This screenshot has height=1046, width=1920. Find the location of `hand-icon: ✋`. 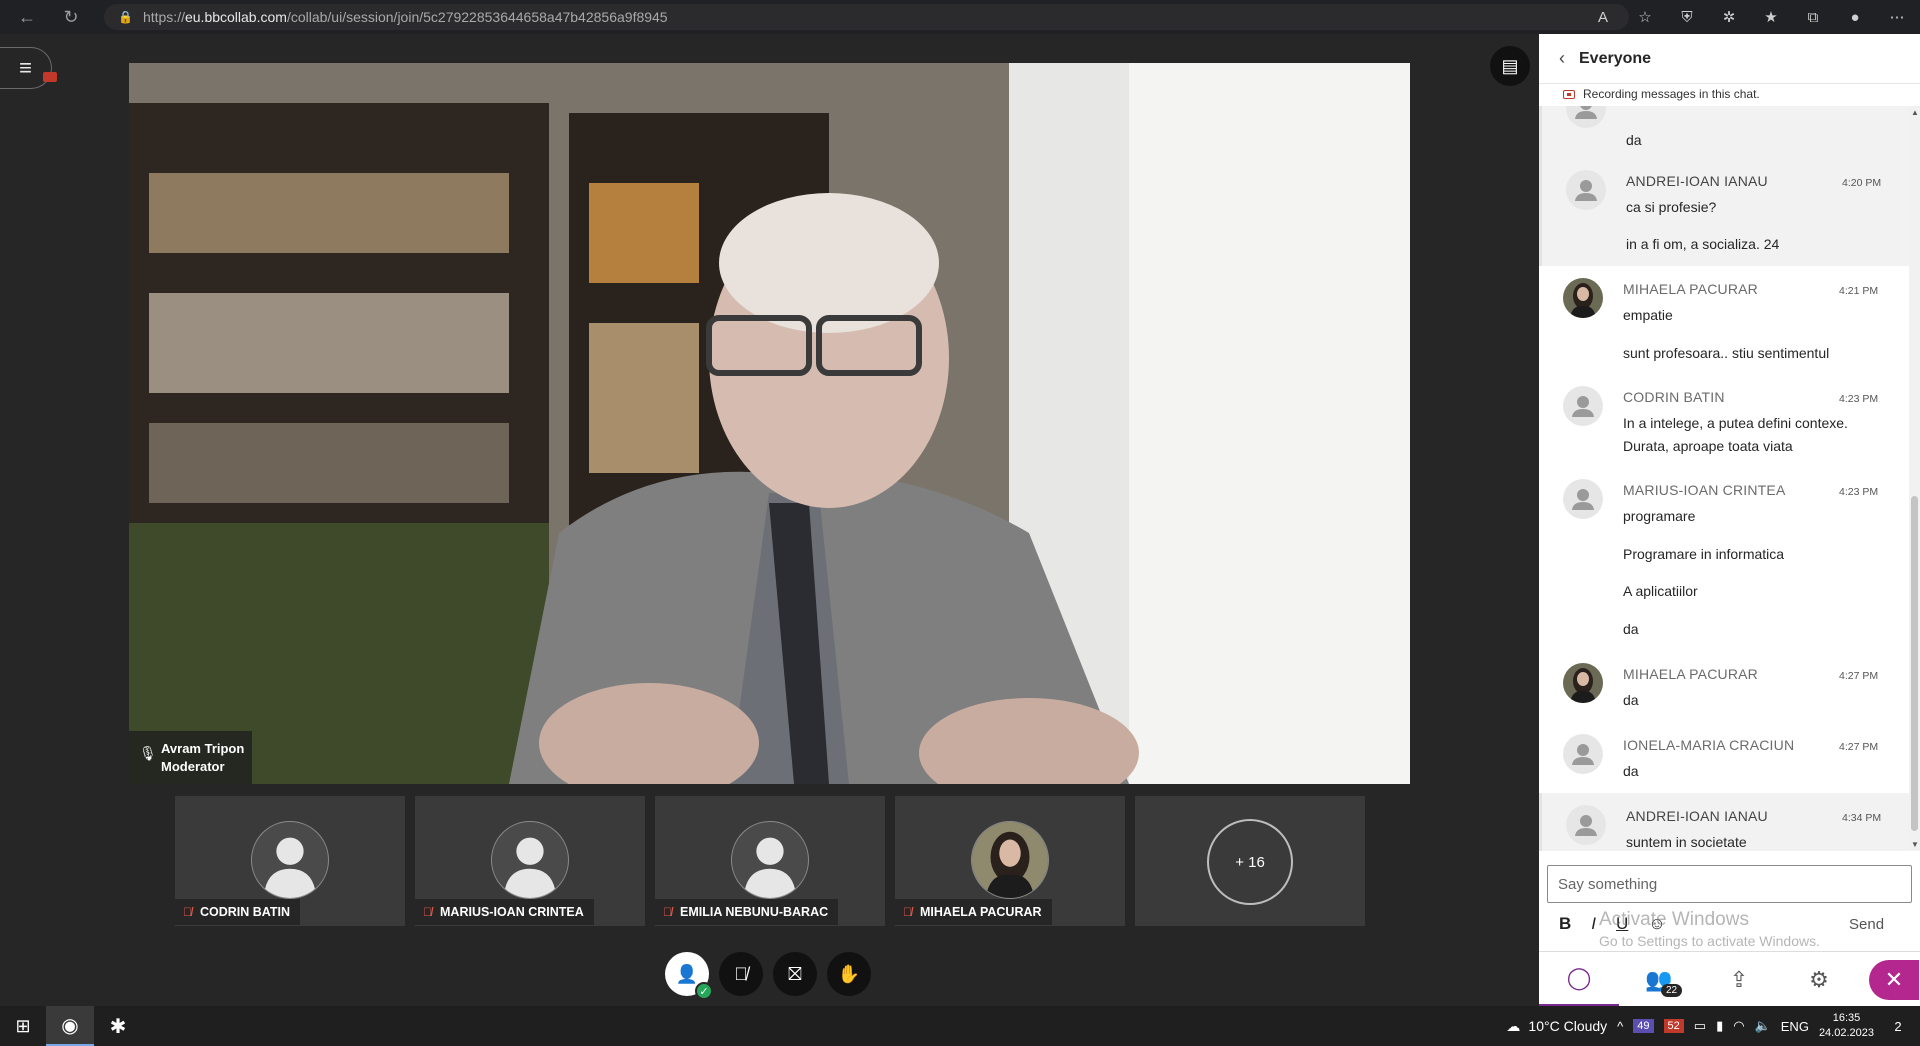

hand-icon: ✋ is located at coordinates (849, 973).